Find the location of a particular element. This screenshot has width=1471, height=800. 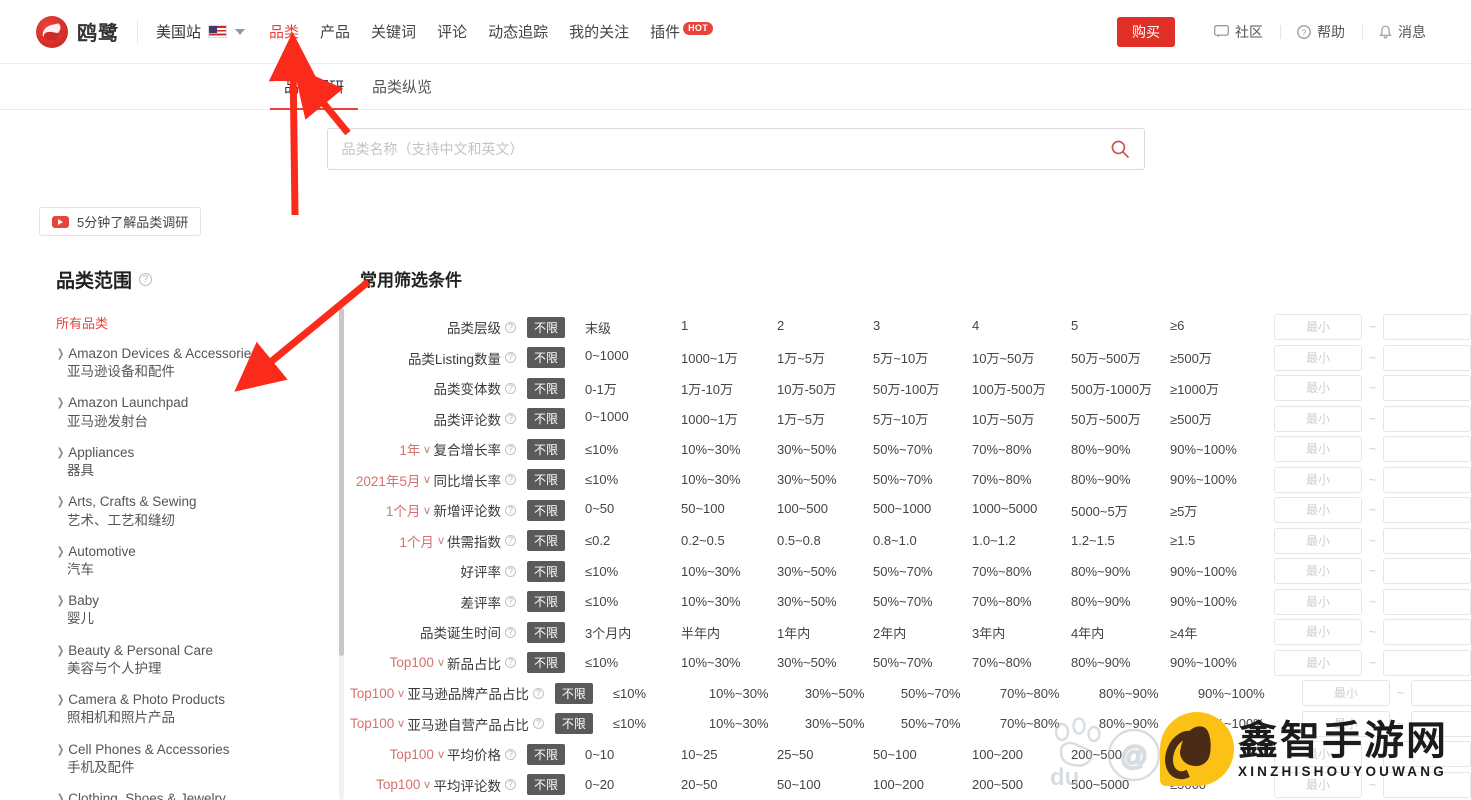

messages-link: 消息 is located at coordinates (1402, 32).